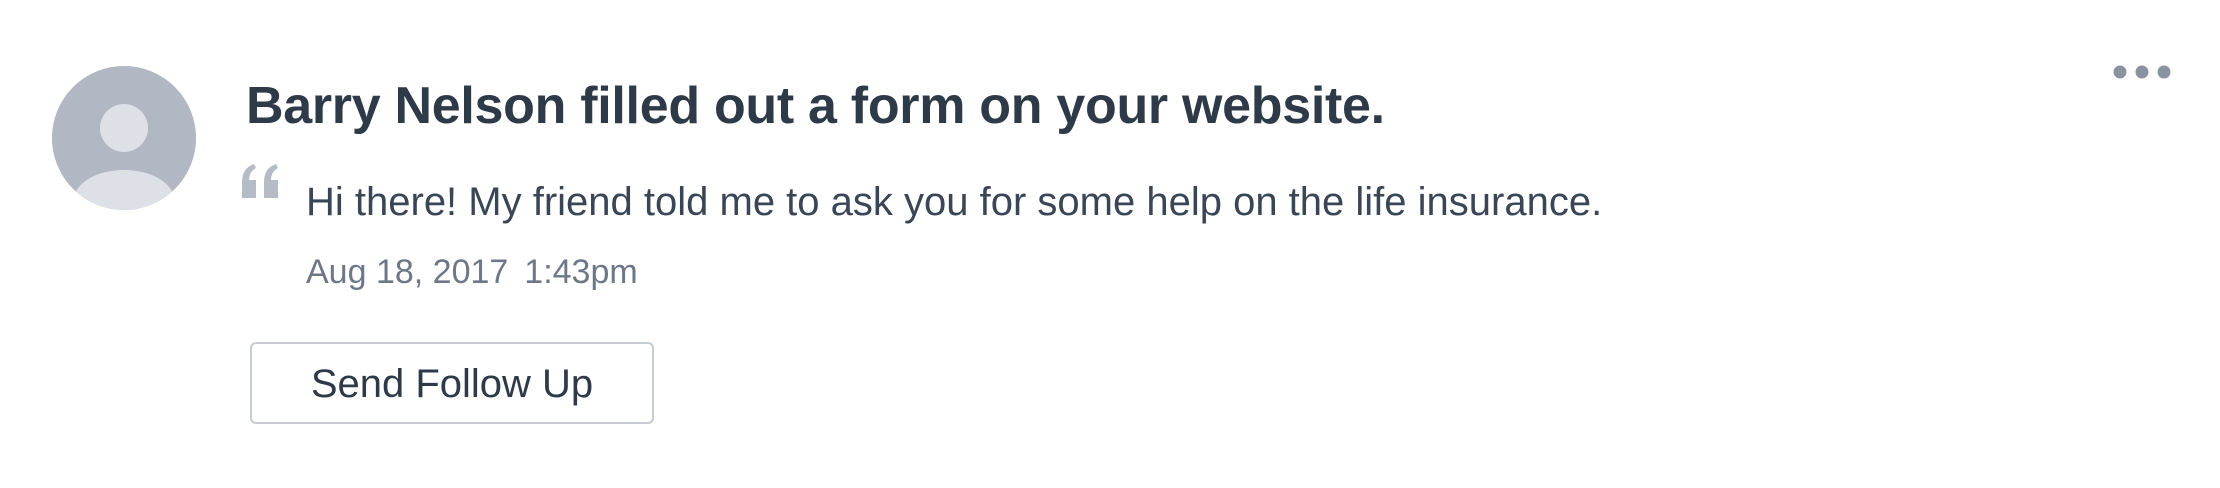 This screenshot has width=2220, height=488. Describe the element at coordinates (452, 383) in the screenshot. I see `send-follow-up-button: Send Follow Up` at that location.